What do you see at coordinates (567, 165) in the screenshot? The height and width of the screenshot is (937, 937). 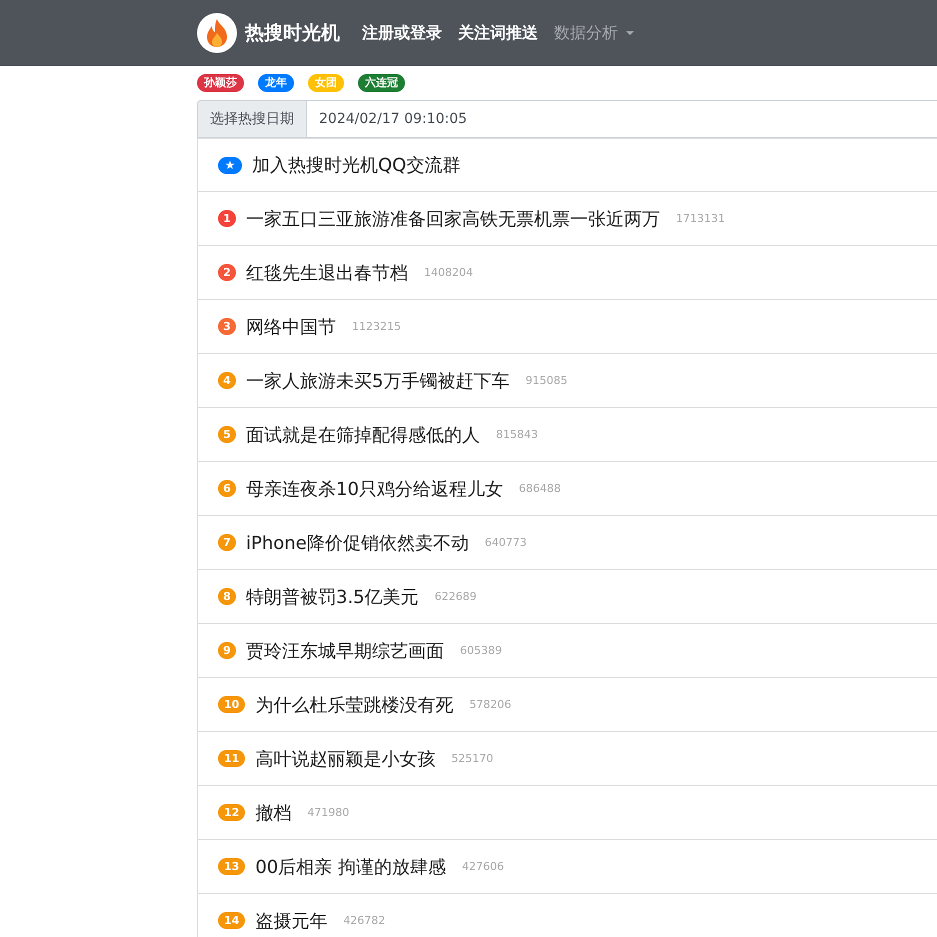 I see `topic-item: 加入热搜时光机QQ交流群` at bounding box center [567, 165].